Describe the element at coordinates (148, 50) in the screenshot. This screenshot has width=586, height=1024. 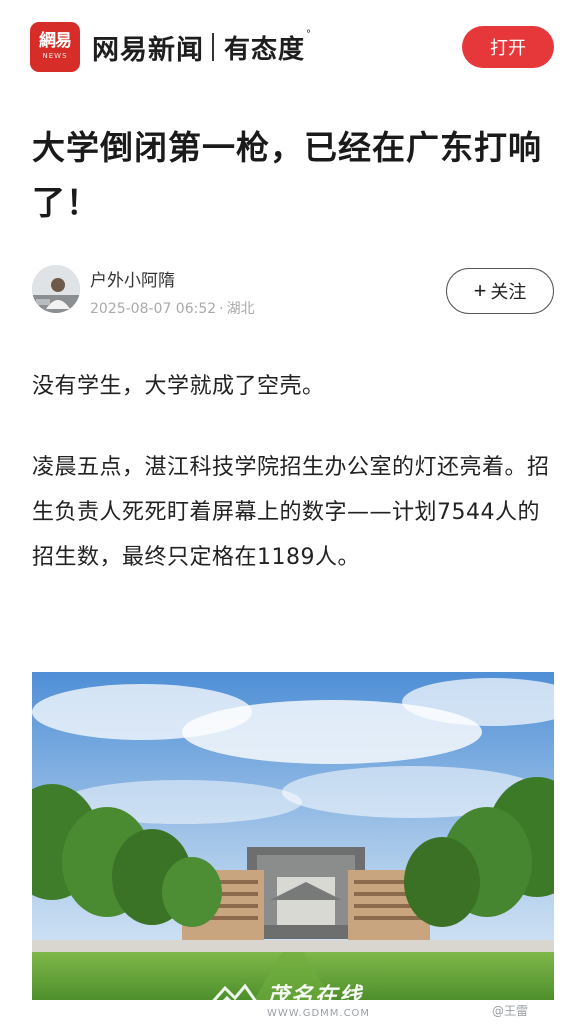
I see `brand-name: 网易新闻` at that location.